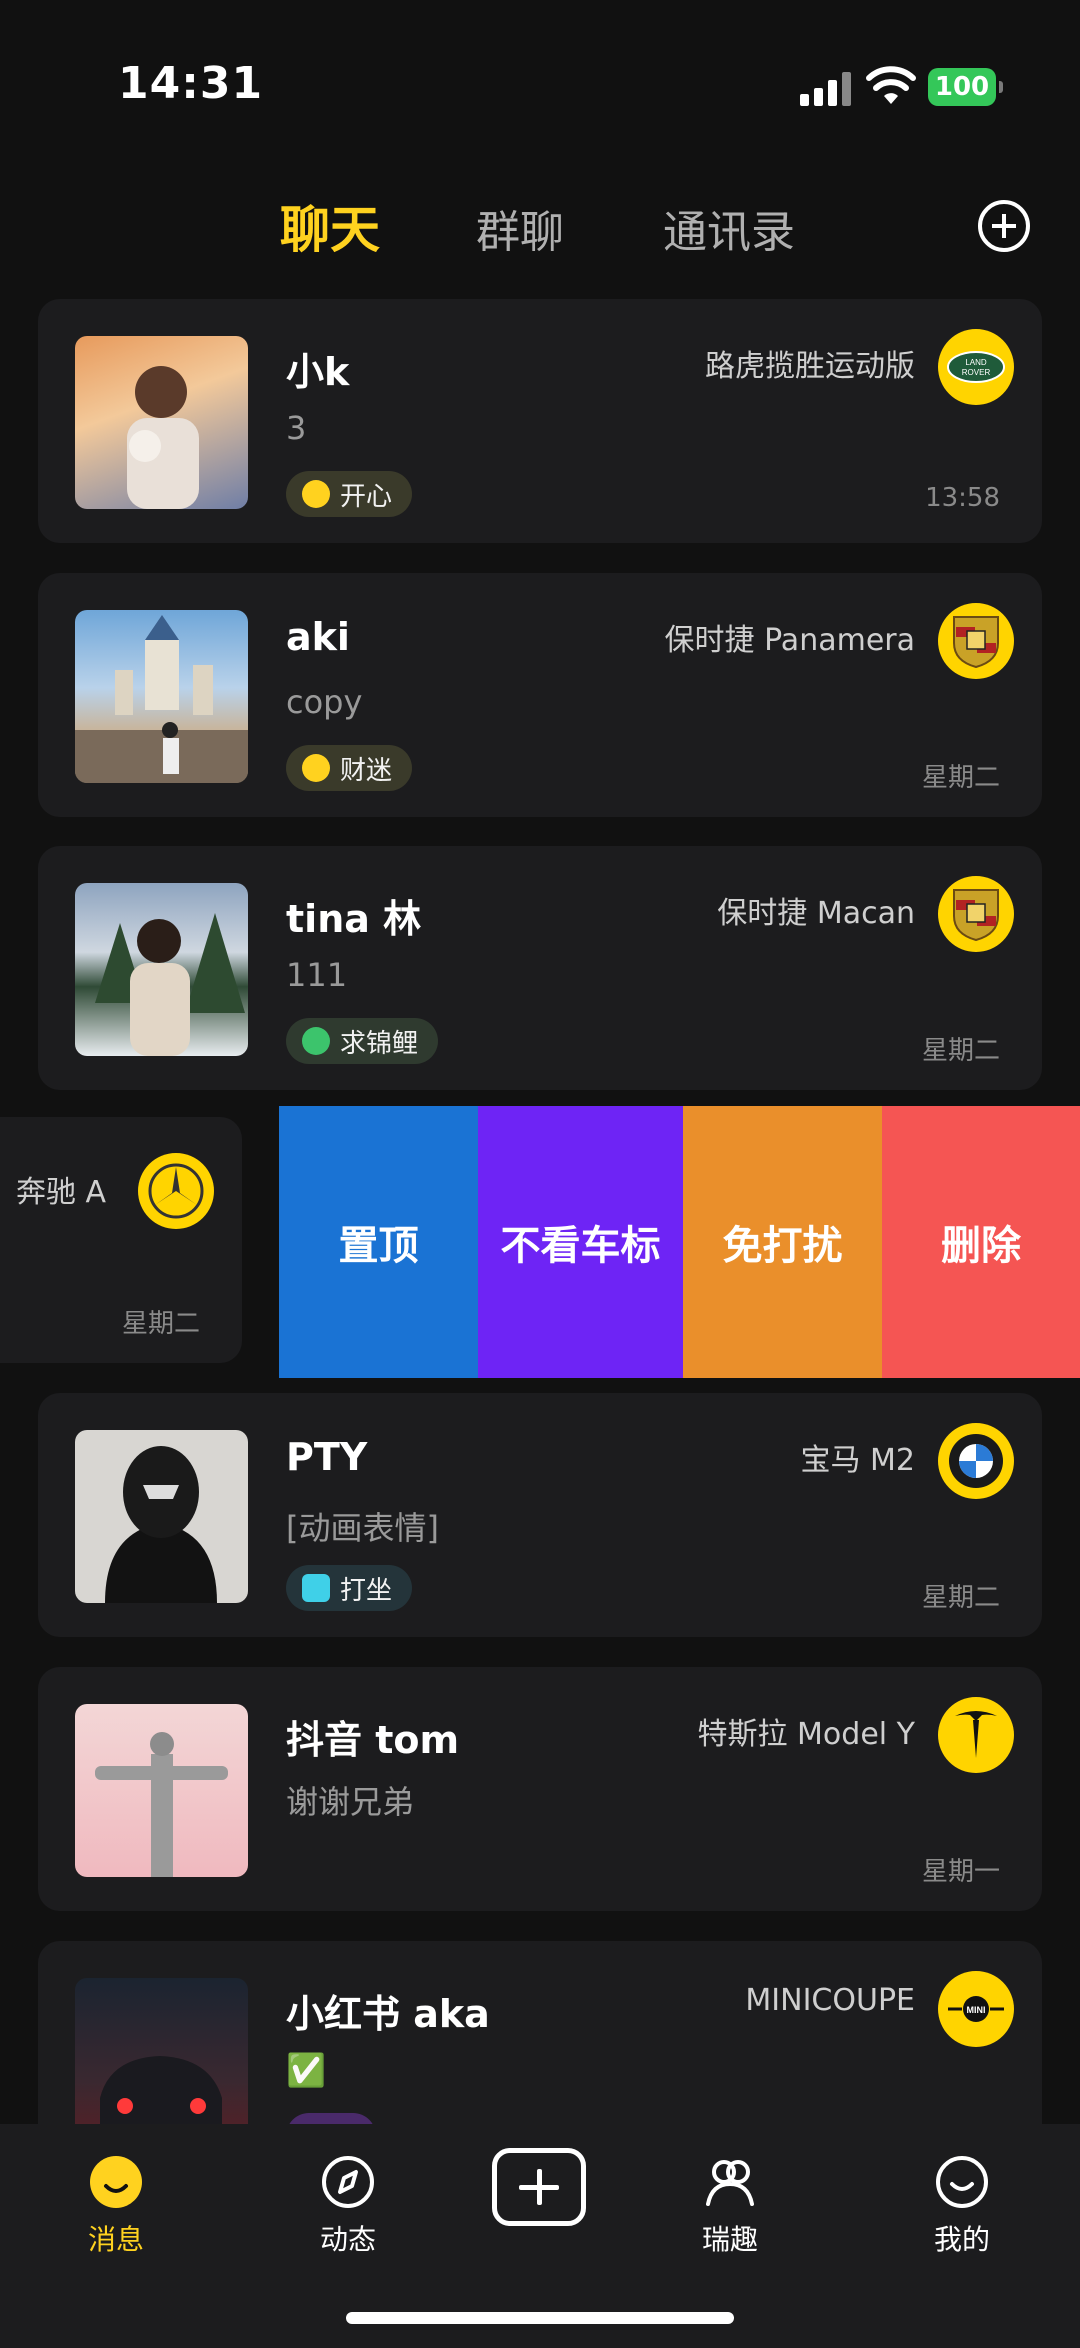  What do you see at coordinates (830, 2000) in the screenshot?
I see `car-model: MINICOUPE` at bounding box center [830, 2000].